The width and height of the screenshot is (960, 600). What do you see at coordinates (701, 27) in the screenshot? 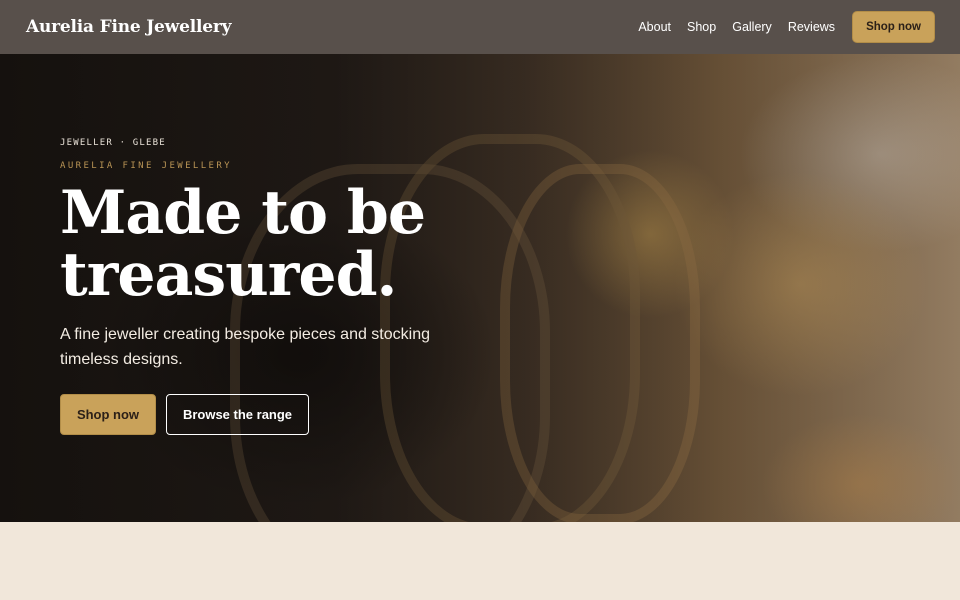
I see `nav-shop: Shop` at bounding box center [701, 27].